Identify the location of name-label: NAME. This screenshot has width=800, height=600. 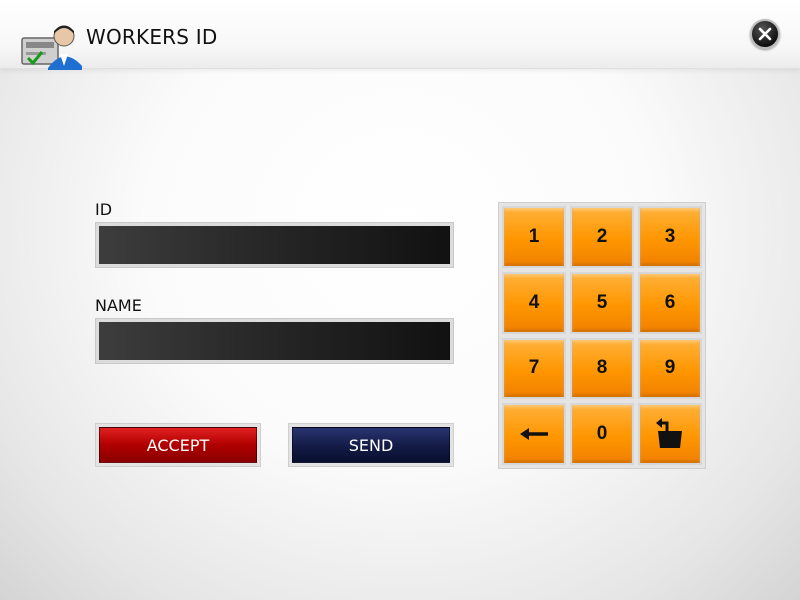
(118, 305).